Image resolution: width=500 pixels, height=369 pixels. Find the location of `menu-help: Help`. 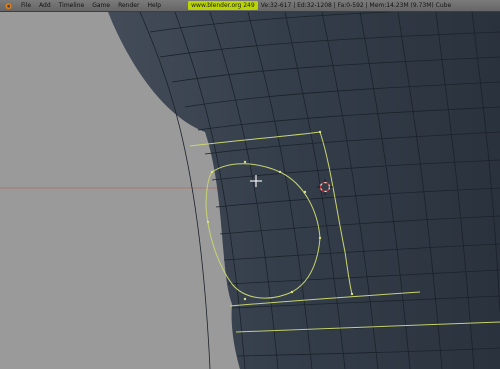

menu-help: Help is located at coordinates (154, 5).